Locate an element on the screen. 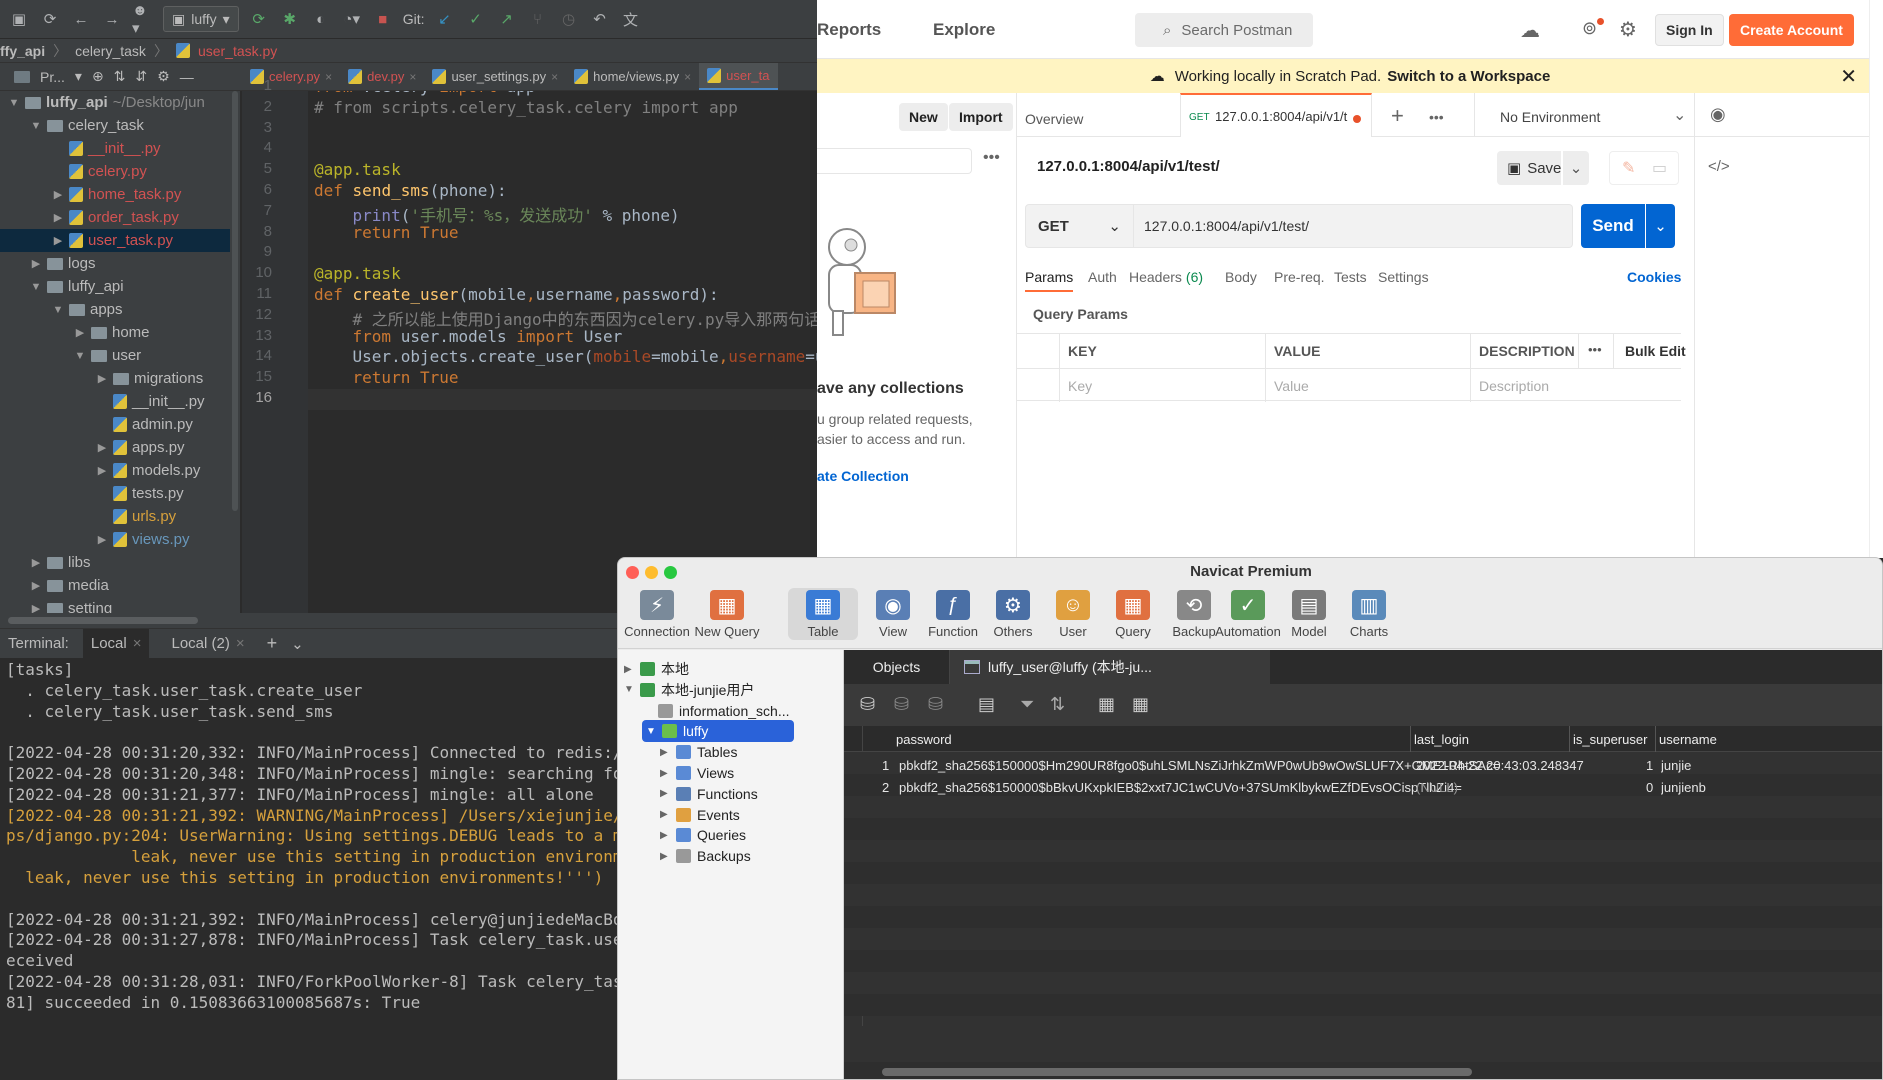  minimize-window-button is located at coordinates (651, 572).